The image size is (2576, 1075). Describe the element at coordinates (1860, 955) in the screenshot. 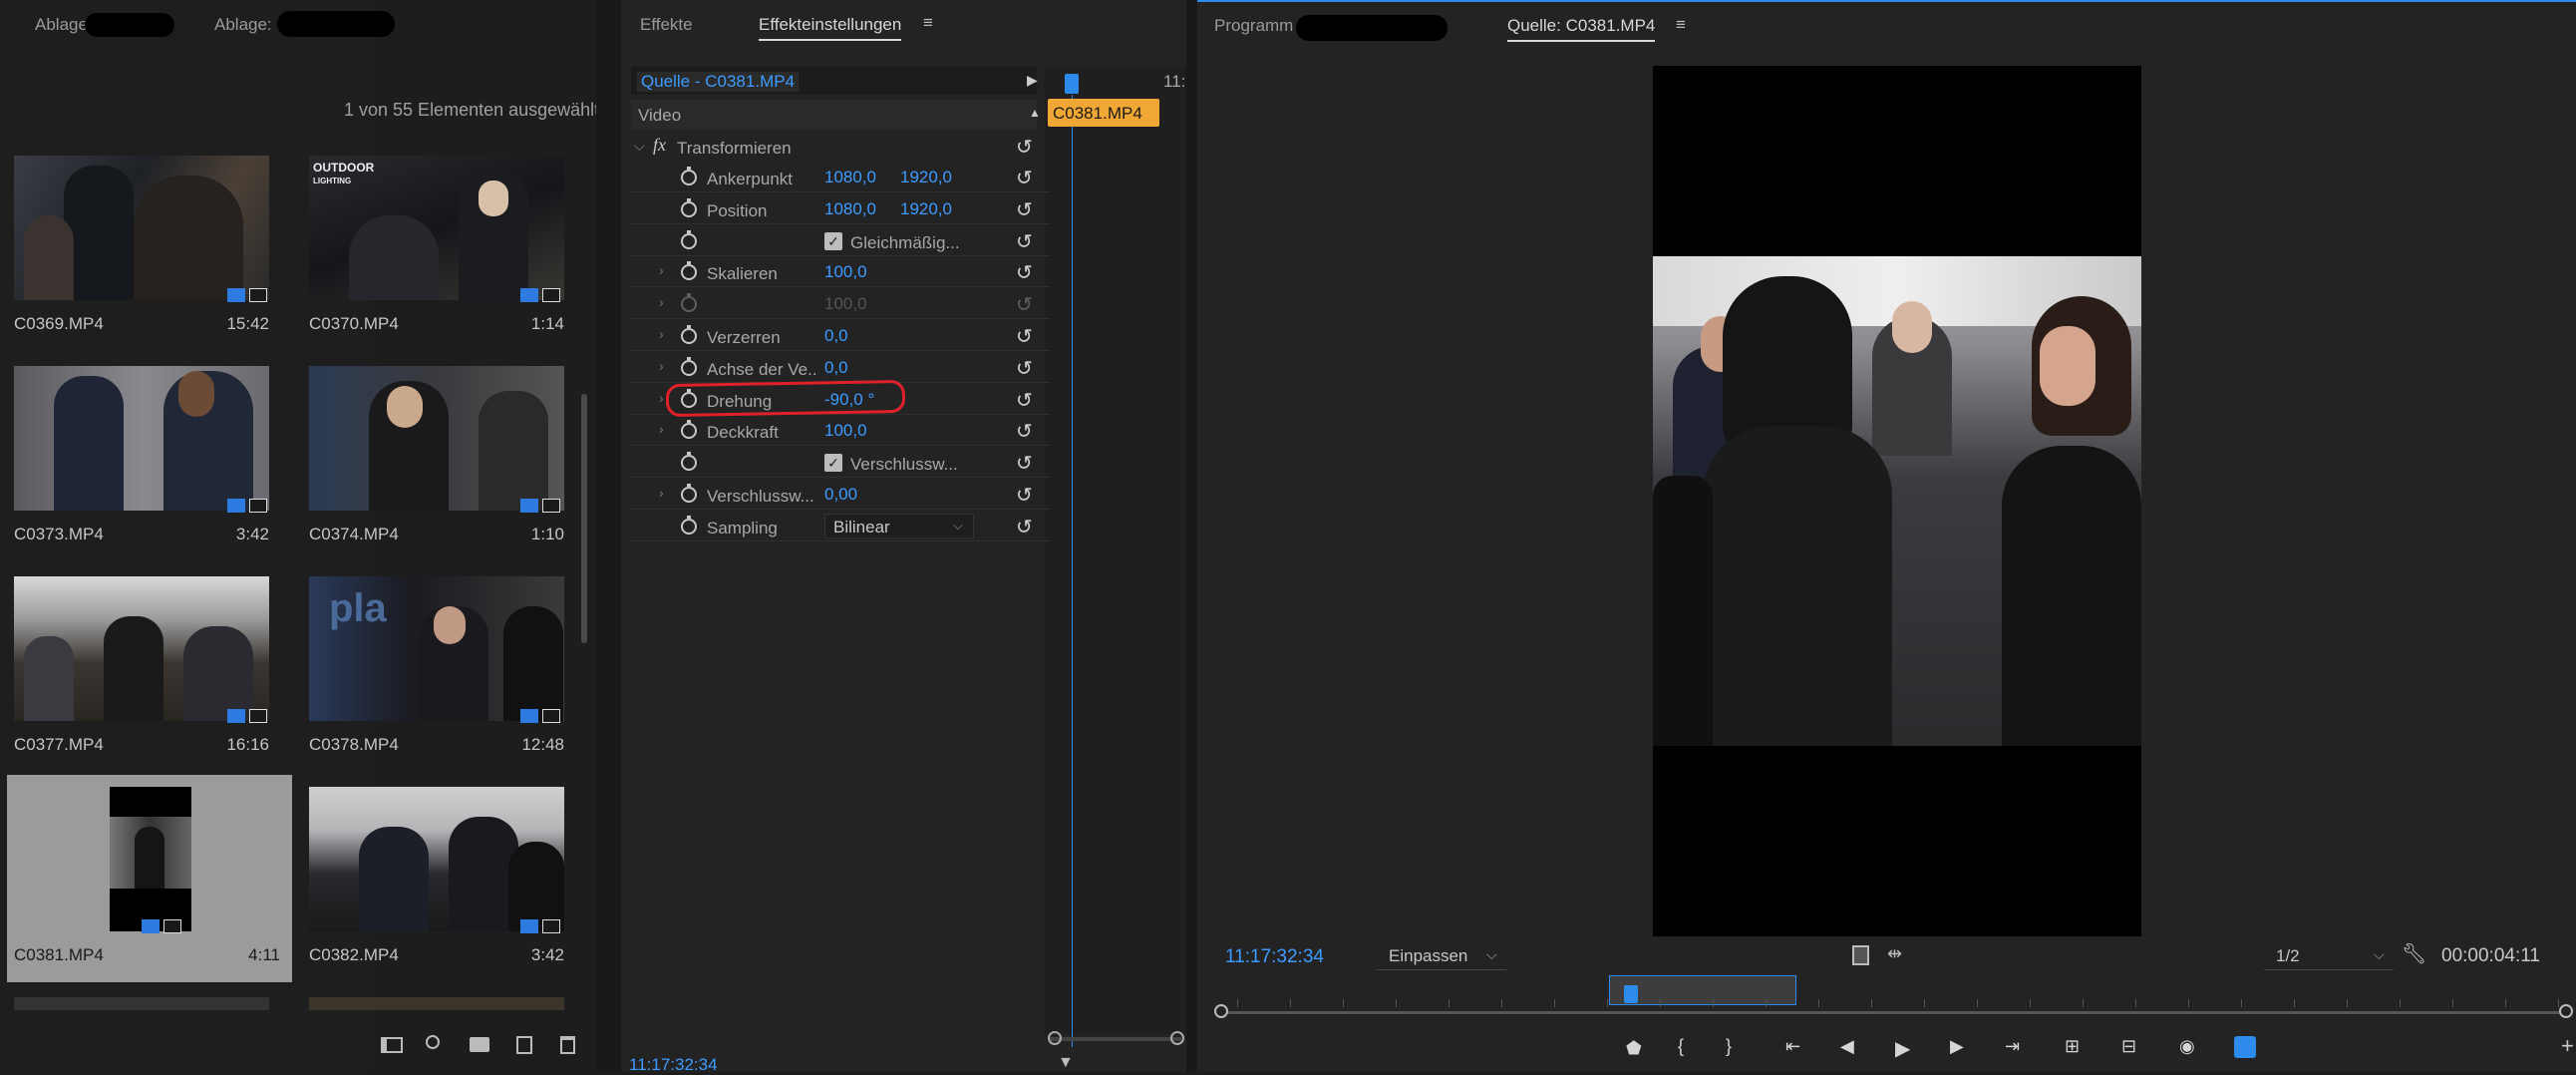

I see `safe-margins-icon` at that location.